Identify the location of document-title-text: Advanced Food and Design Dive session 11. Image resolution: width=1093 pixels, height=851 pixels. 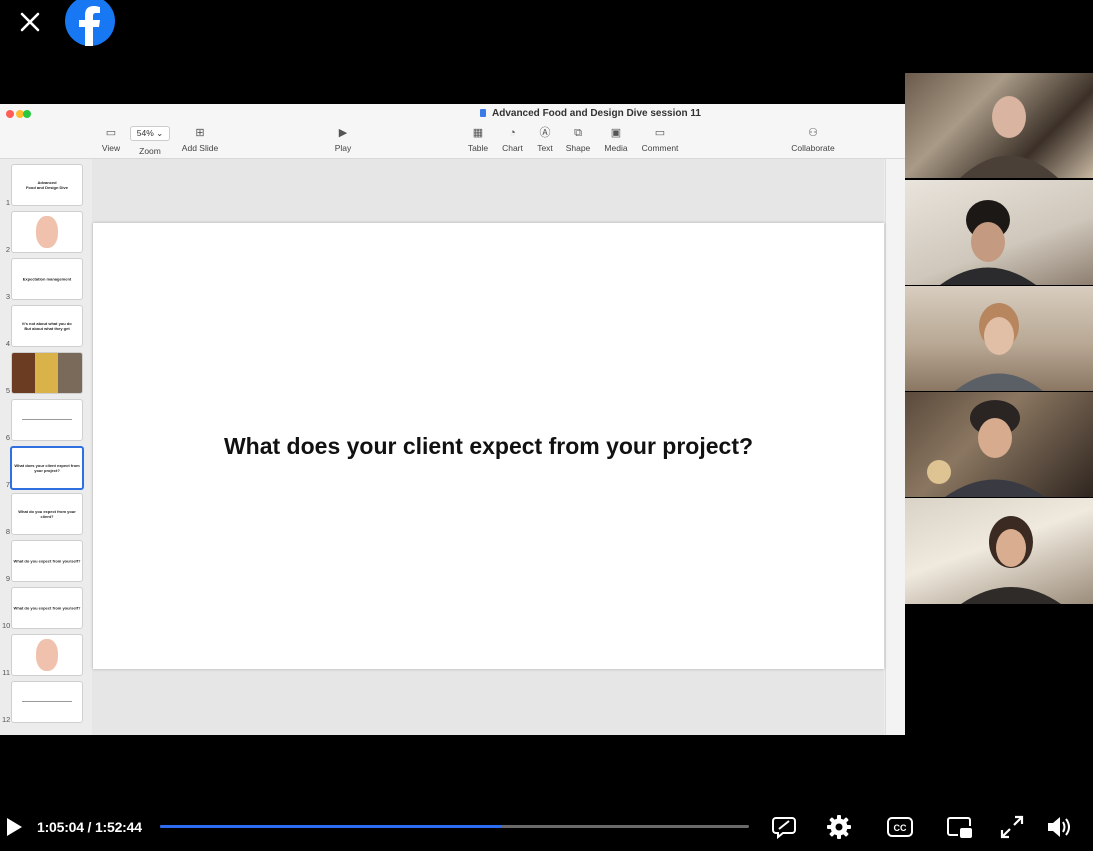
(596, 113).